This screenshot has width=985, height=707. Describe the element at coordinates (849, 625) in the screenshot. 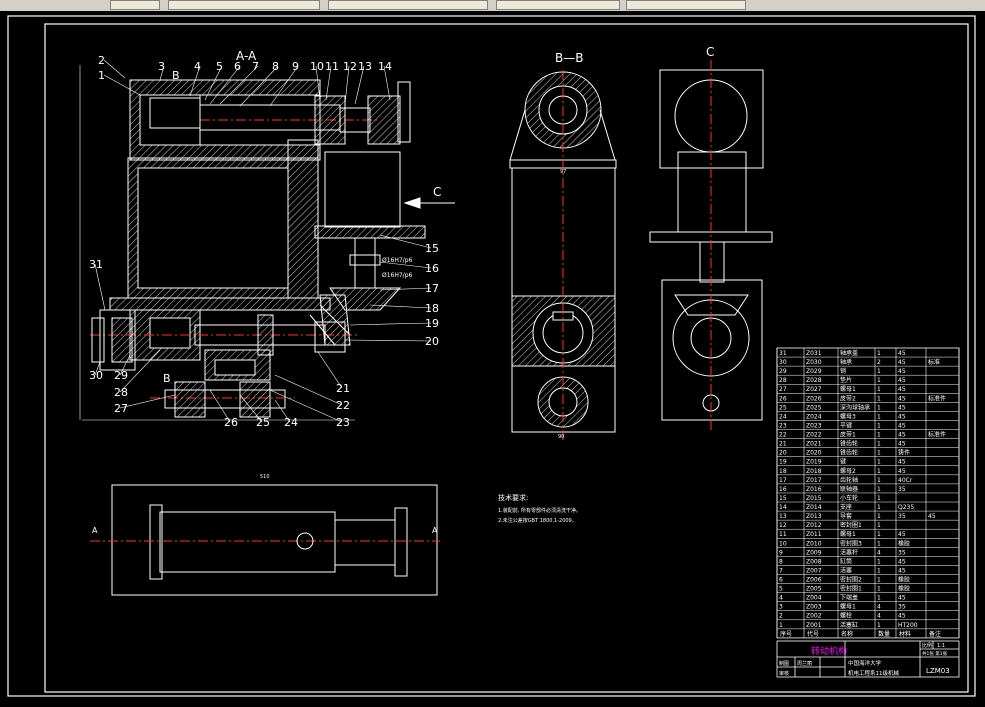

I see `bom-cell: 活塞缸` at that location.